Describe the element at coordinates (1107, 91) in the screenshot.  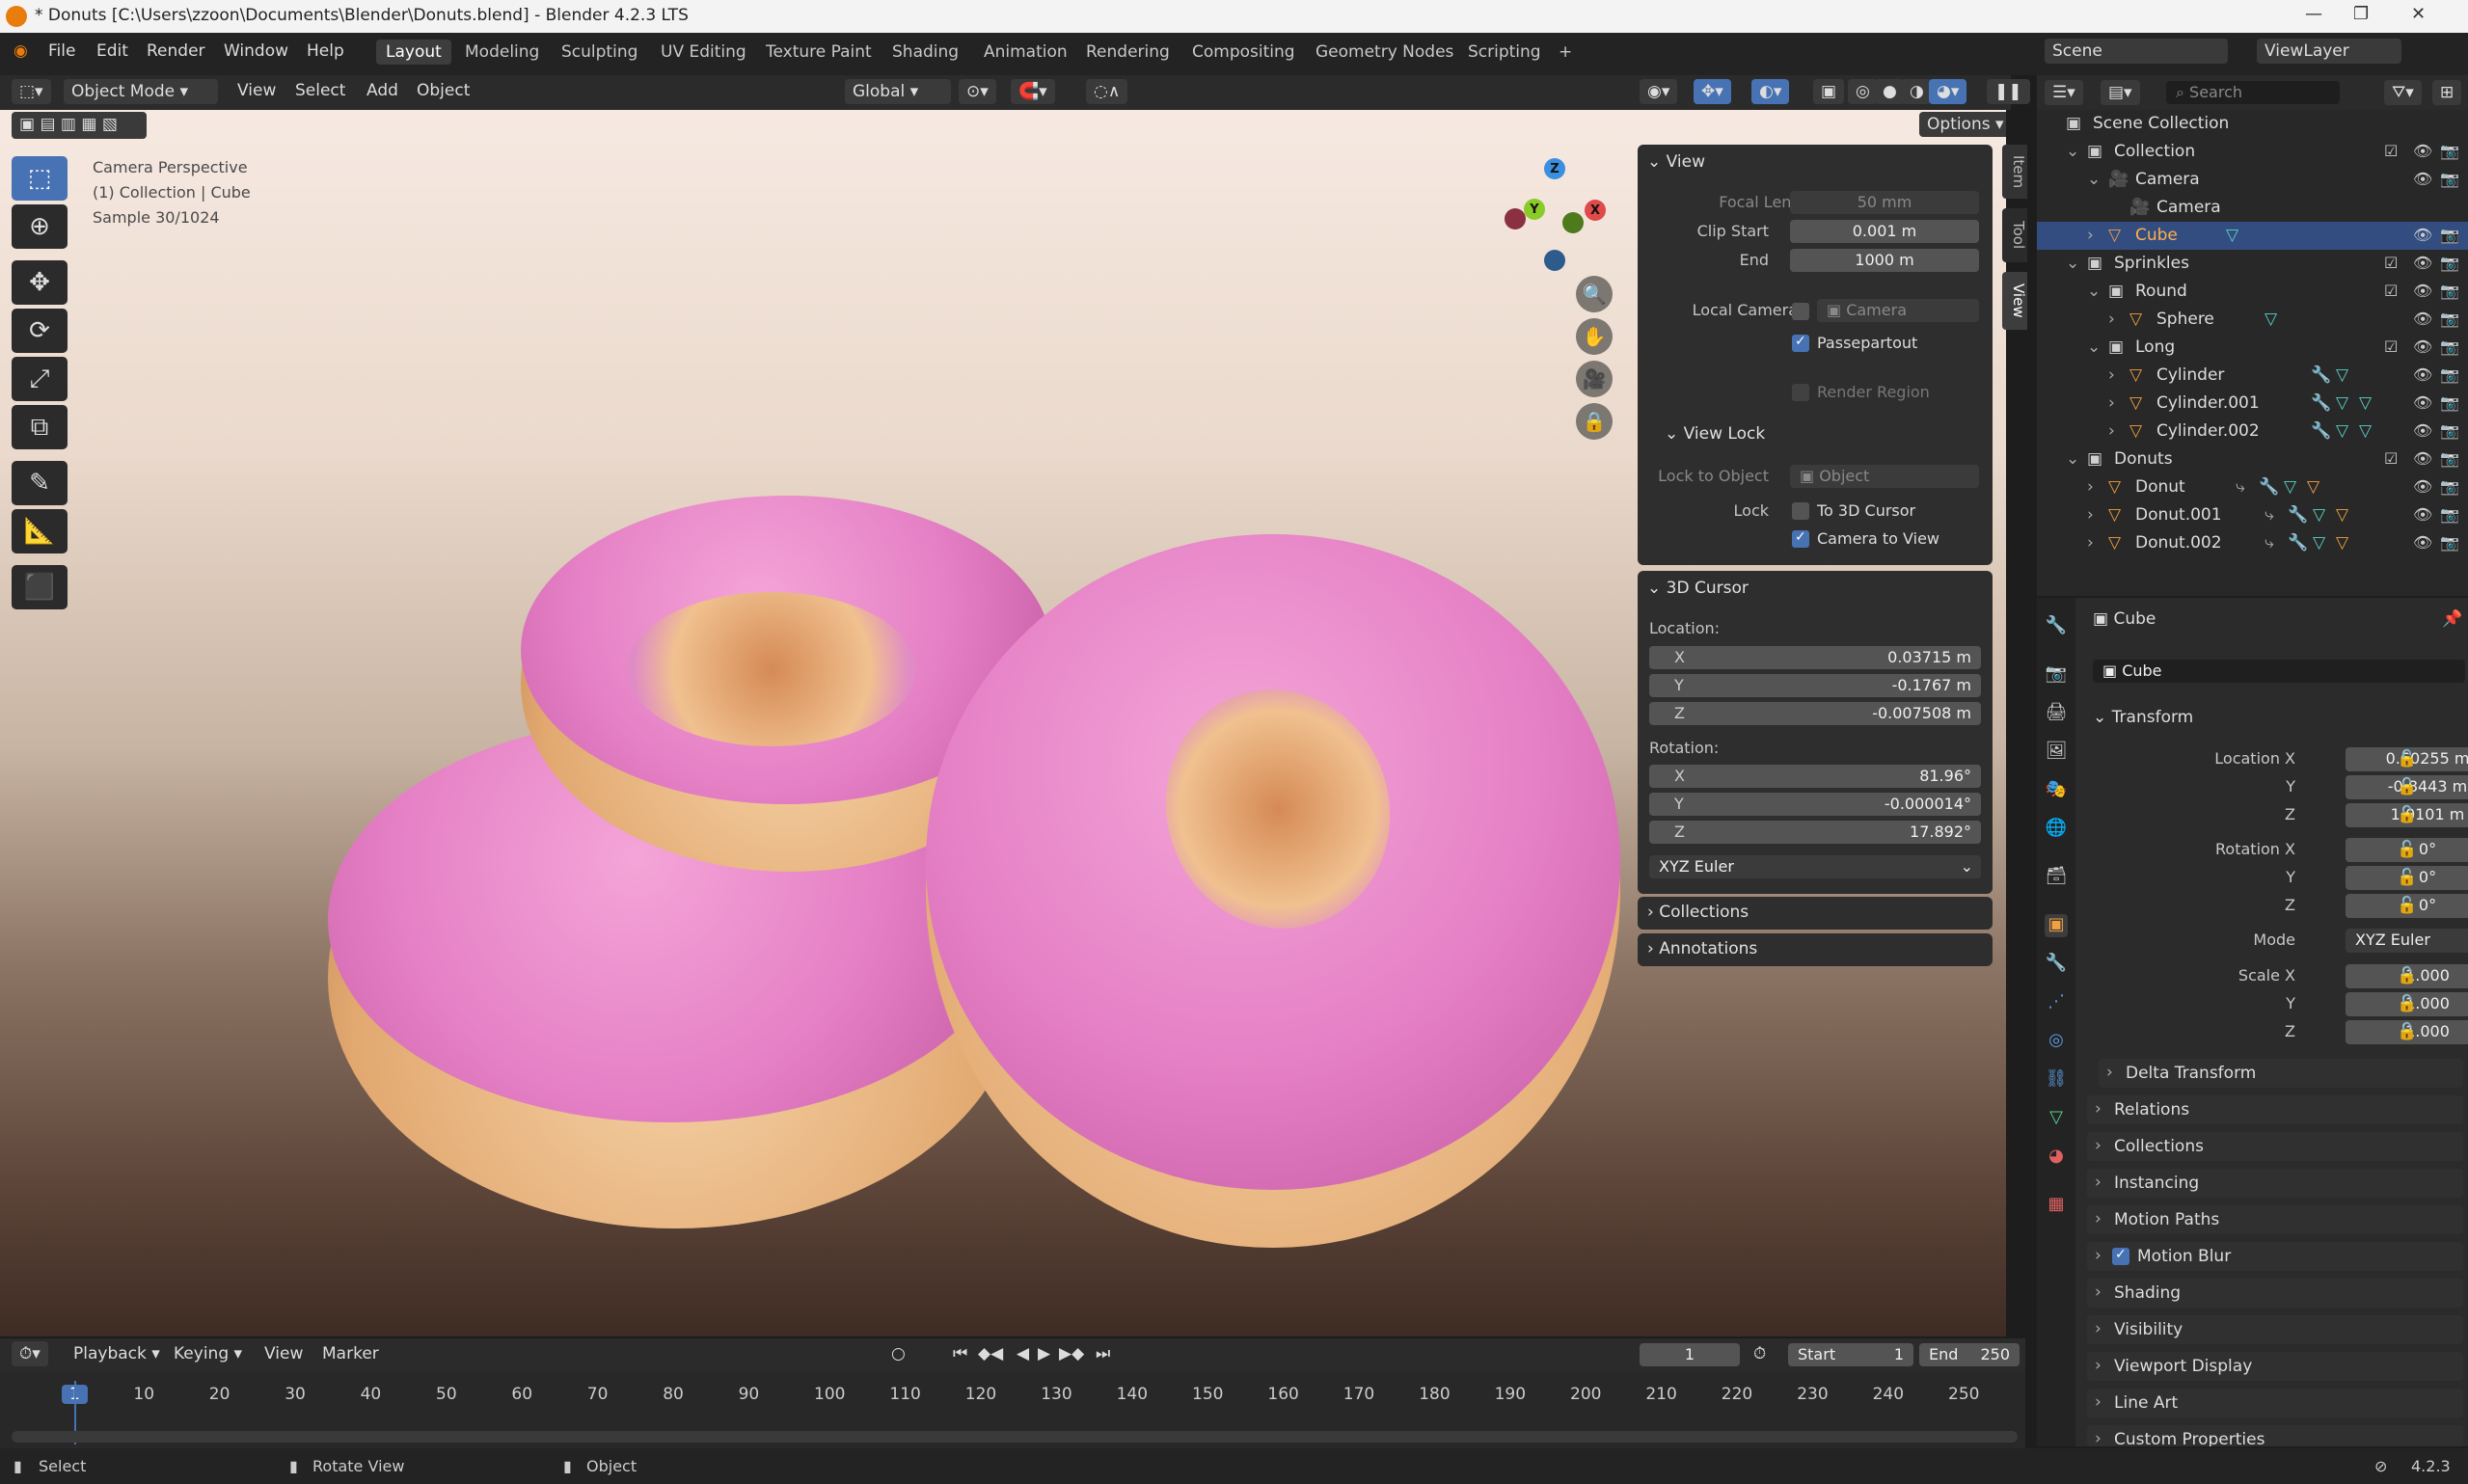
I see `proportional-icon: ◌∧` at that location.